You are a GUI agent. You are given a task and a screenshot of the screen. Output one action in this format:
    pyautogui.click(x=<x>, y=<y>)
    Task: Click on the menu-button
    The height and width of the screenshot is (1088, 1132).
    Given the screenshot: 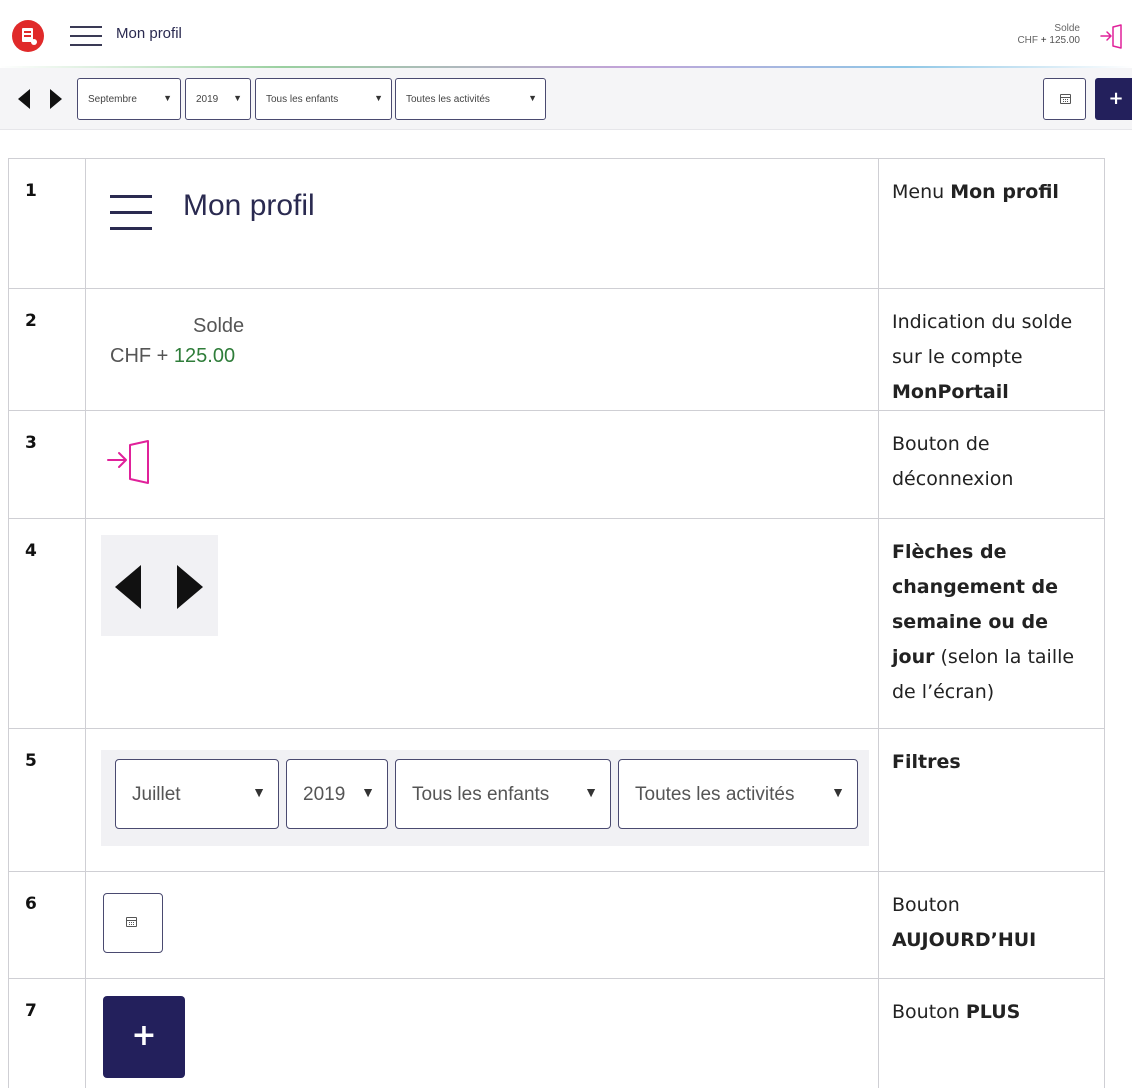 What is the action you would take?
    pyautogui.click(x=86, y=35)
    